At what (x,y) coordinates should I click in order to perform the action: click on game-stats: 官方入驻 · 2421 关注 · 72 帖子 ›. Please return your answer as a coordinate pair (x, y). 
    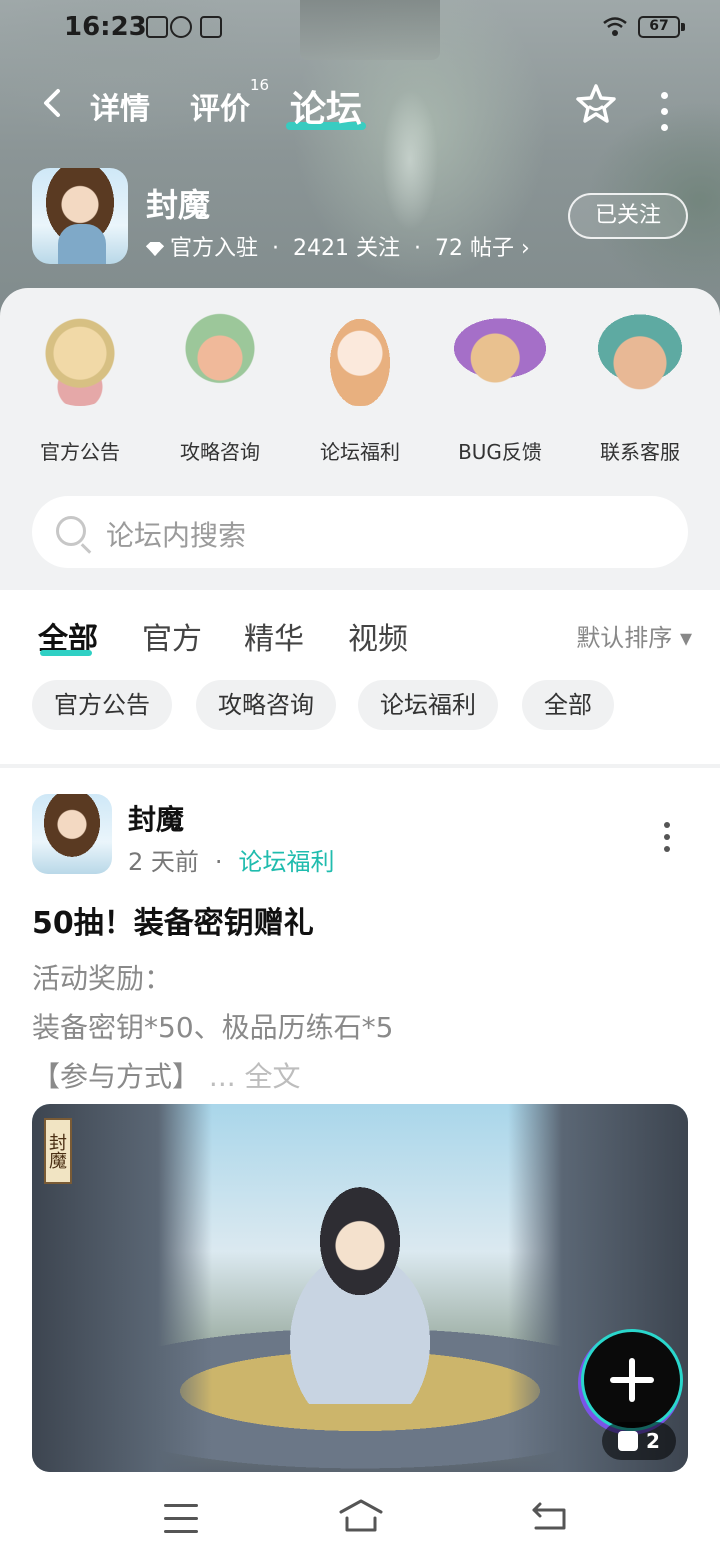
    Looking at the image, I should click on (338, 246).